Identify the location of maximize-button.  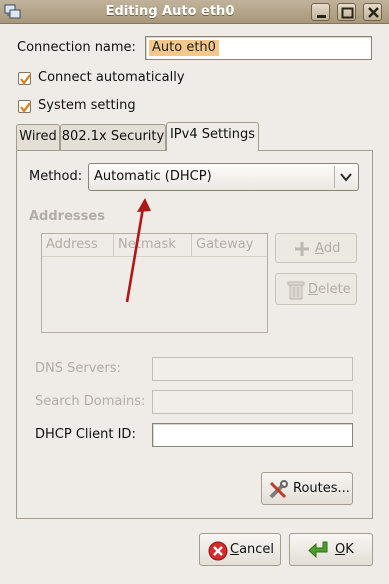
(346, 12).